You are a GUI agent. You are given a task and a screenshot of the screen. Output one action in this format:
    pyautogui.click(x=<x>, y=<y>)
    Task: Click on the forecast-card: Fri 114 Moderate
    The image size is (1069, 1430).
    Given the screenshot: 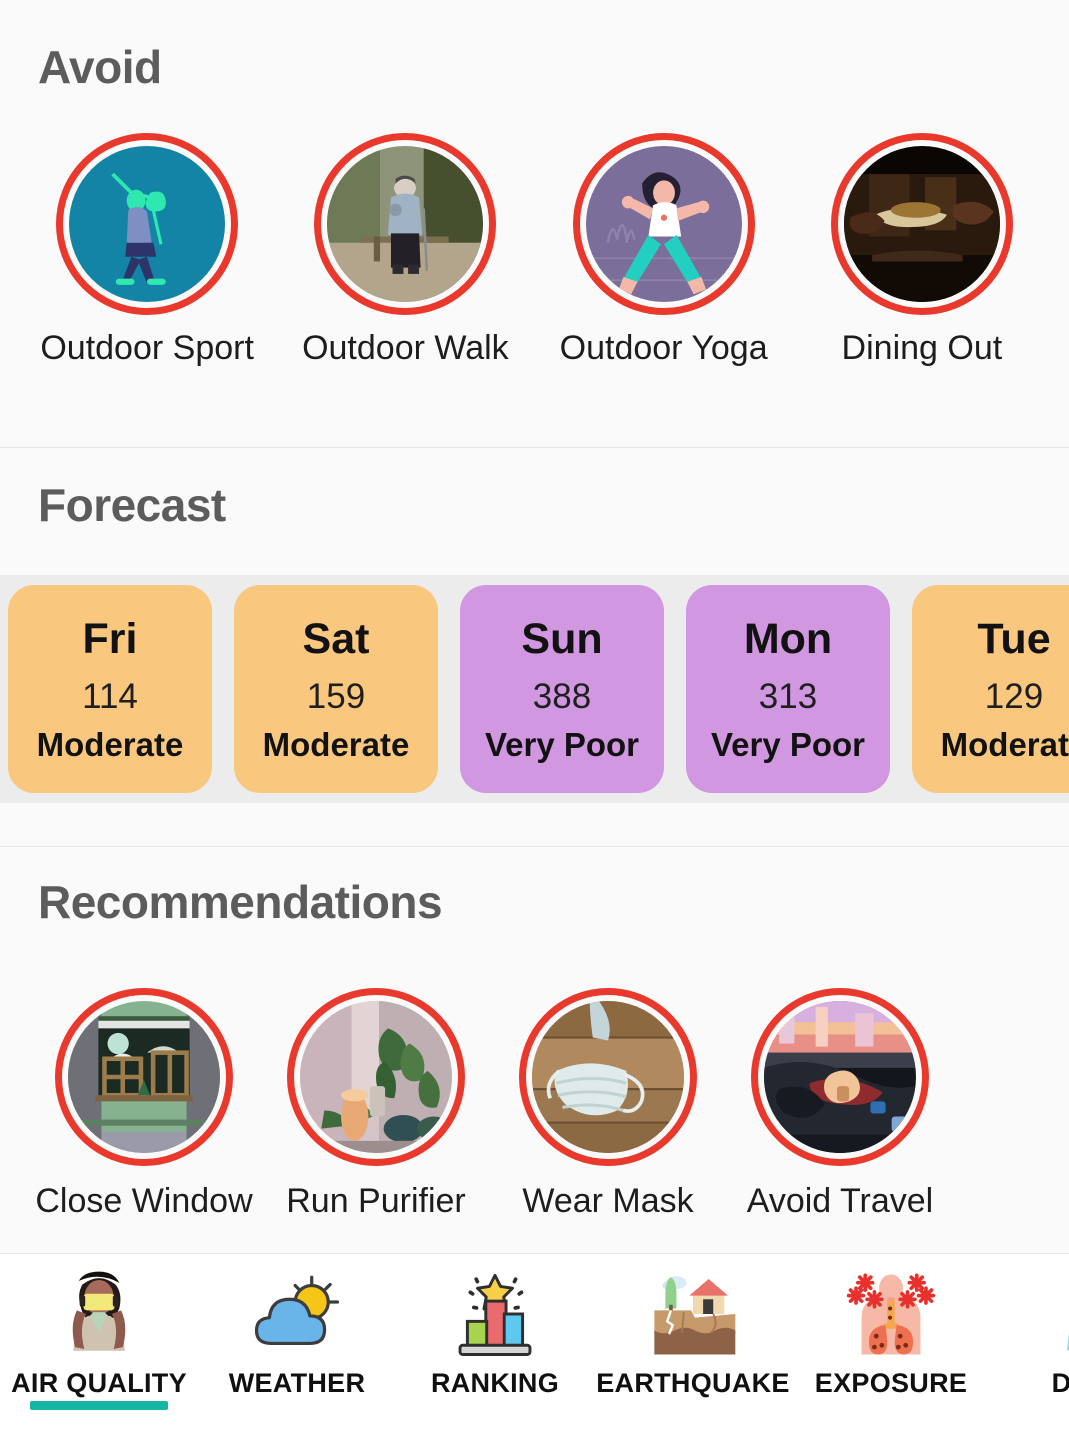 What is the action you would take?
    pyautogui.click(x=110, y=689)
    